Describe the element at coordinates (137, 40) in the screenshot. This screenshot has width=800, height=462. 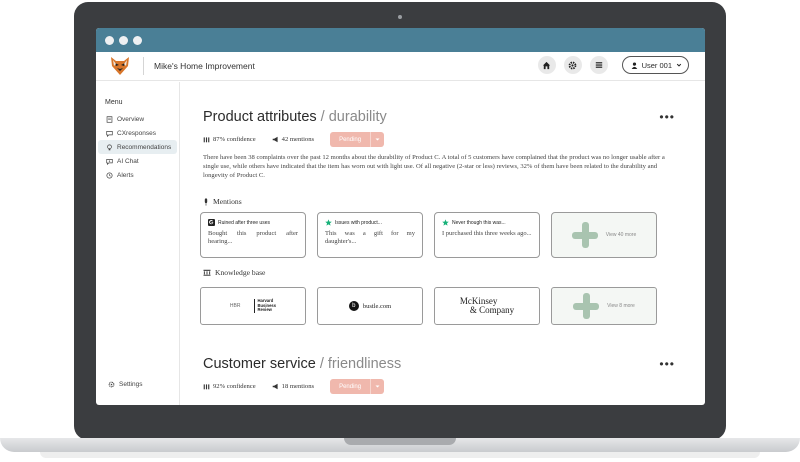
I see `window-maximize-button` at that location.